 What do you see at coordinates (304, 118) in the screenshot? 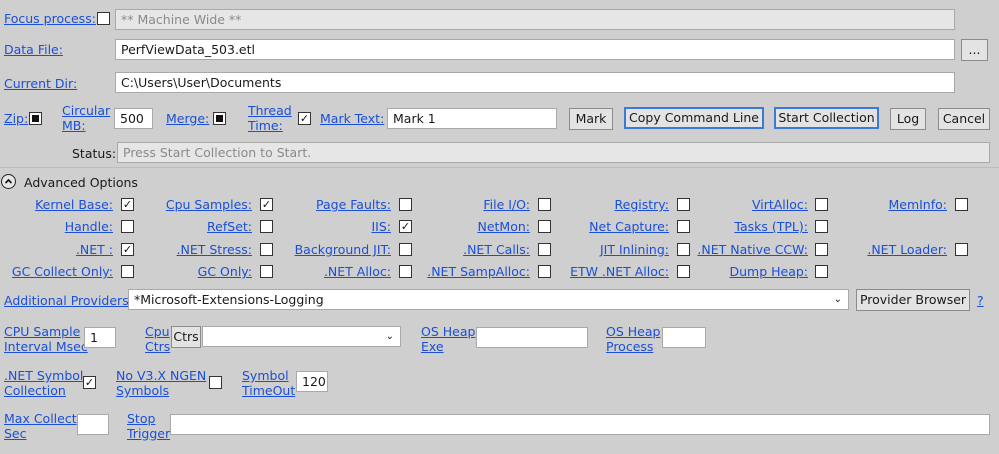
I see `thread-time-checkbox: ✓` at bounding box center [304, 118].